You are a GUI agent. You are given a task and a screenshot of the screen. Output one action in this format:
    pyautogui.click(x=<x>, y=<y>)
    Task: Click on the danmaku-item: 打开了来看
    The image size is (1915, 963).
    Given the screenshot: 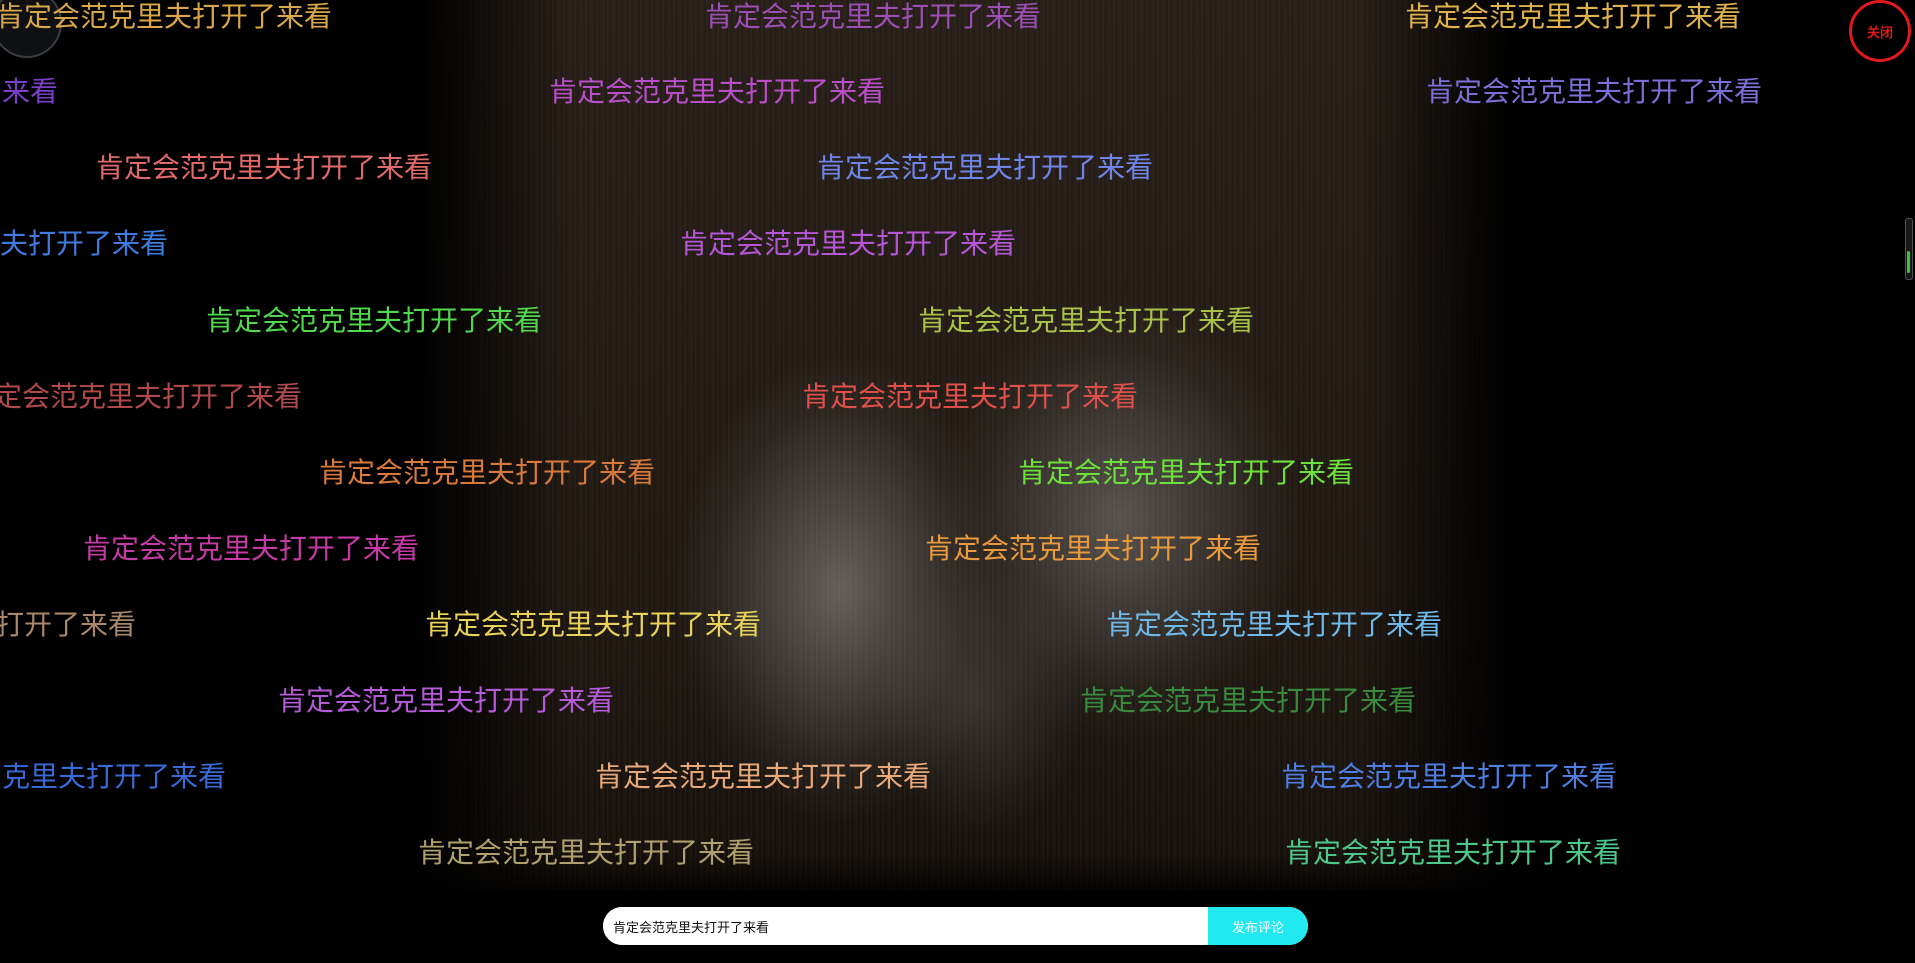 What is the action you would take?
    pyautogui.click(x=68, y=624)
    